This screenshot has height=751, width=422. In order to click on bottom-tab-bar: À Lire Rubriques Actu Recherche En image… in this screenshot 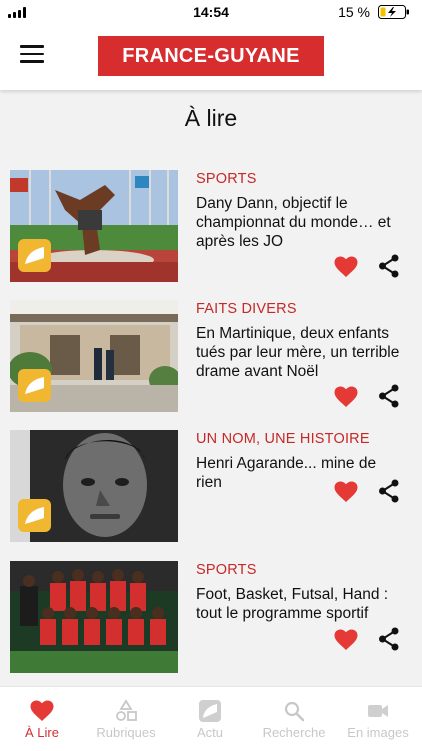, I will do `click(211, 718)`.